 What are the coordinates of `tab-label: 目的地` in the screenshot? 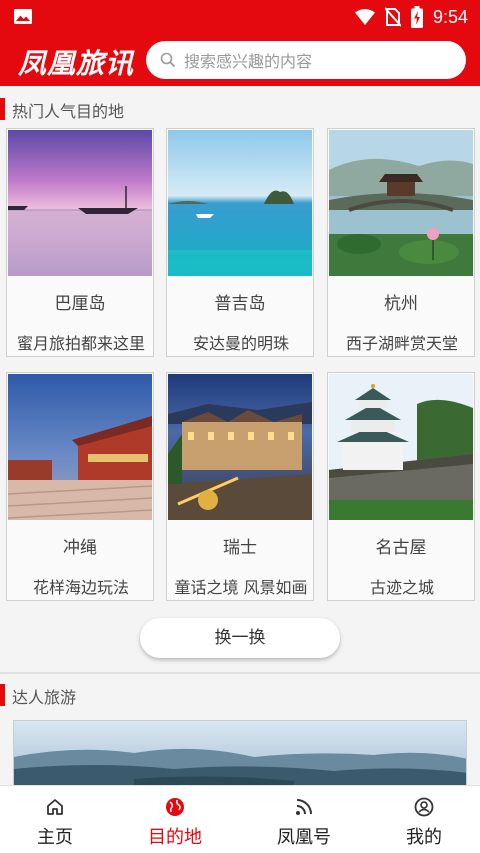 It's located at (175, 837).